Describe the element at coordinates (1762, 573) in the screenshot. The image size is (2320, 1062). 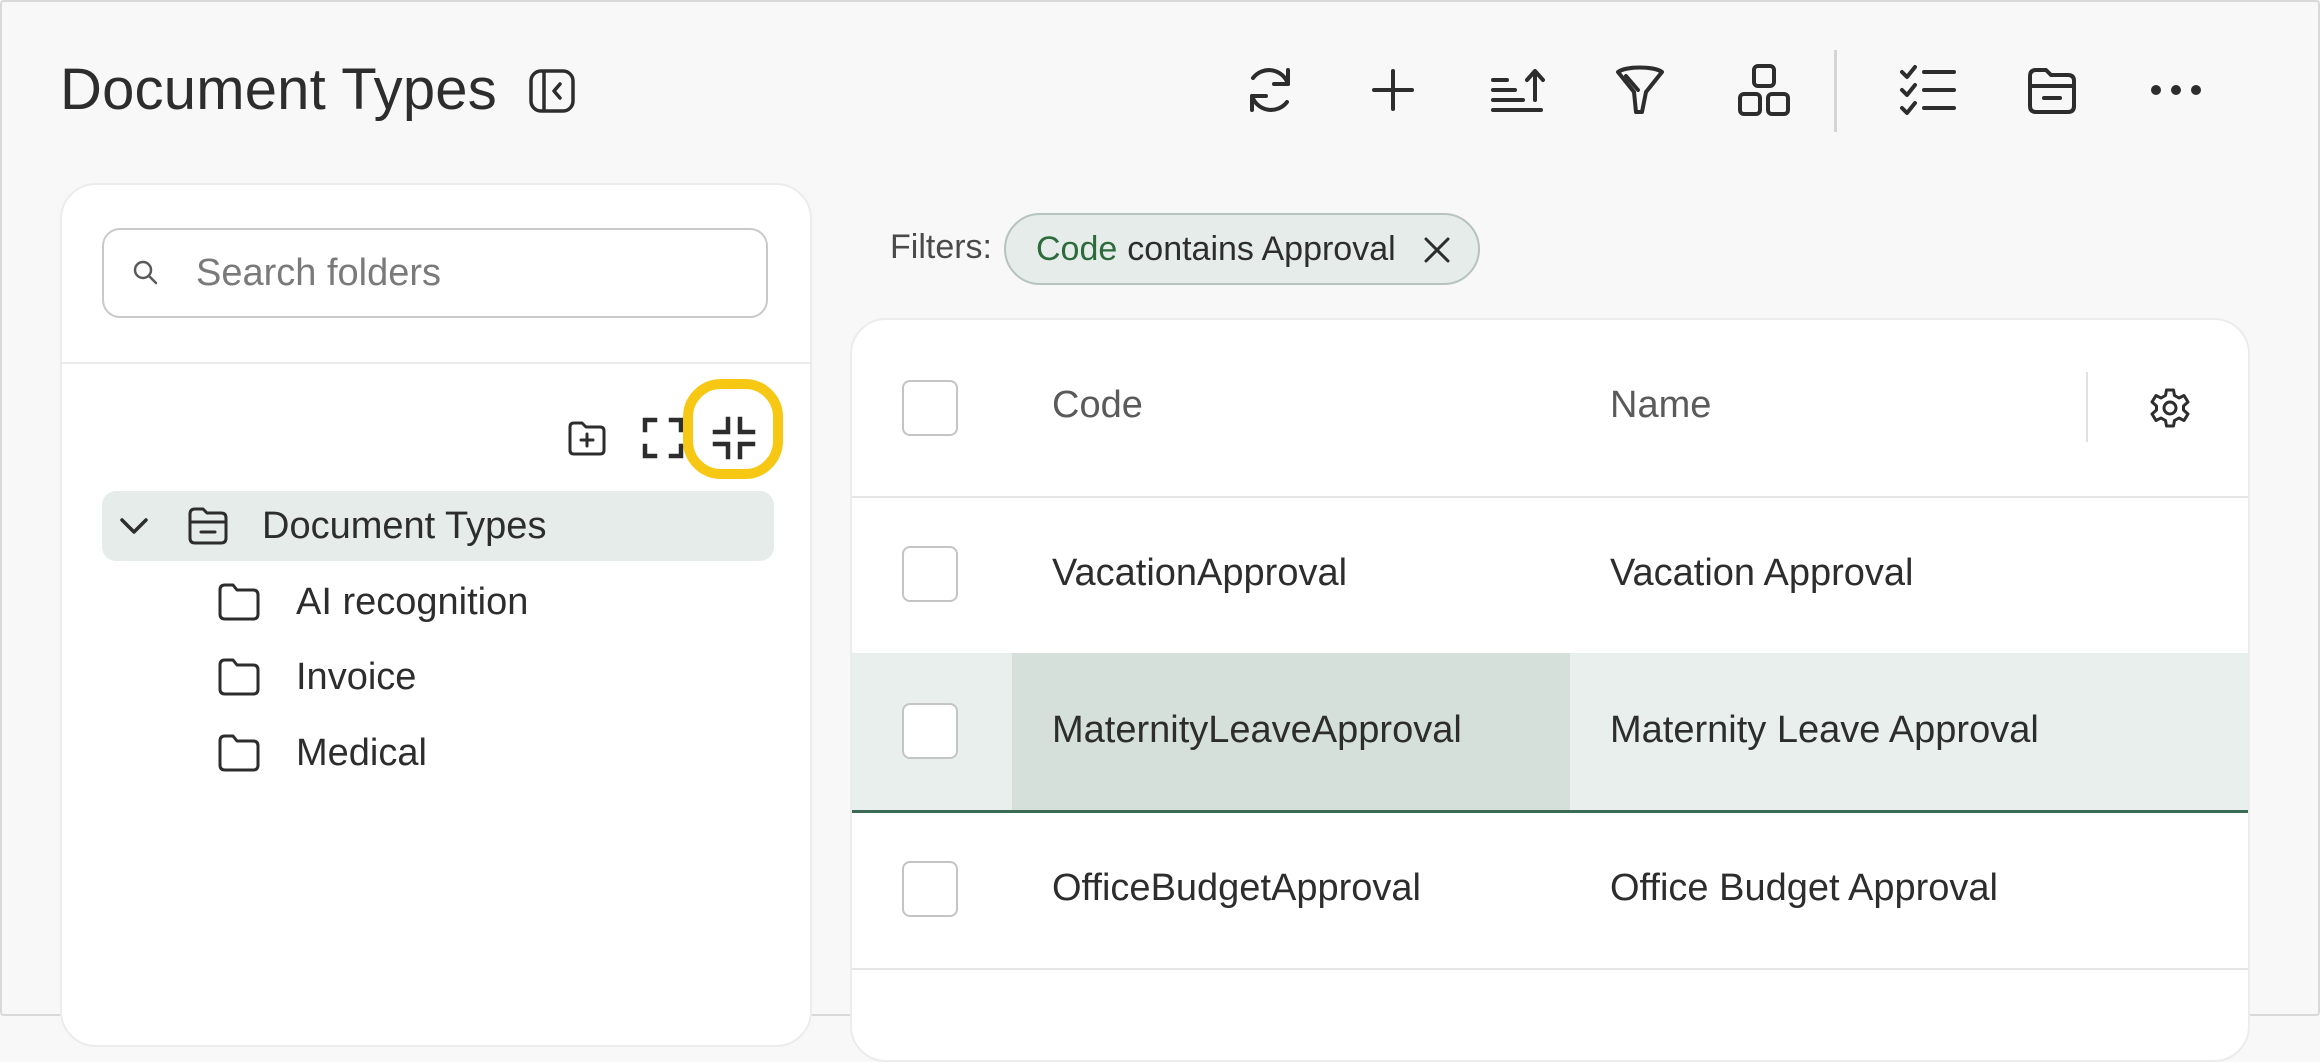
I see `cell-name: Vacation Approval` at that location.